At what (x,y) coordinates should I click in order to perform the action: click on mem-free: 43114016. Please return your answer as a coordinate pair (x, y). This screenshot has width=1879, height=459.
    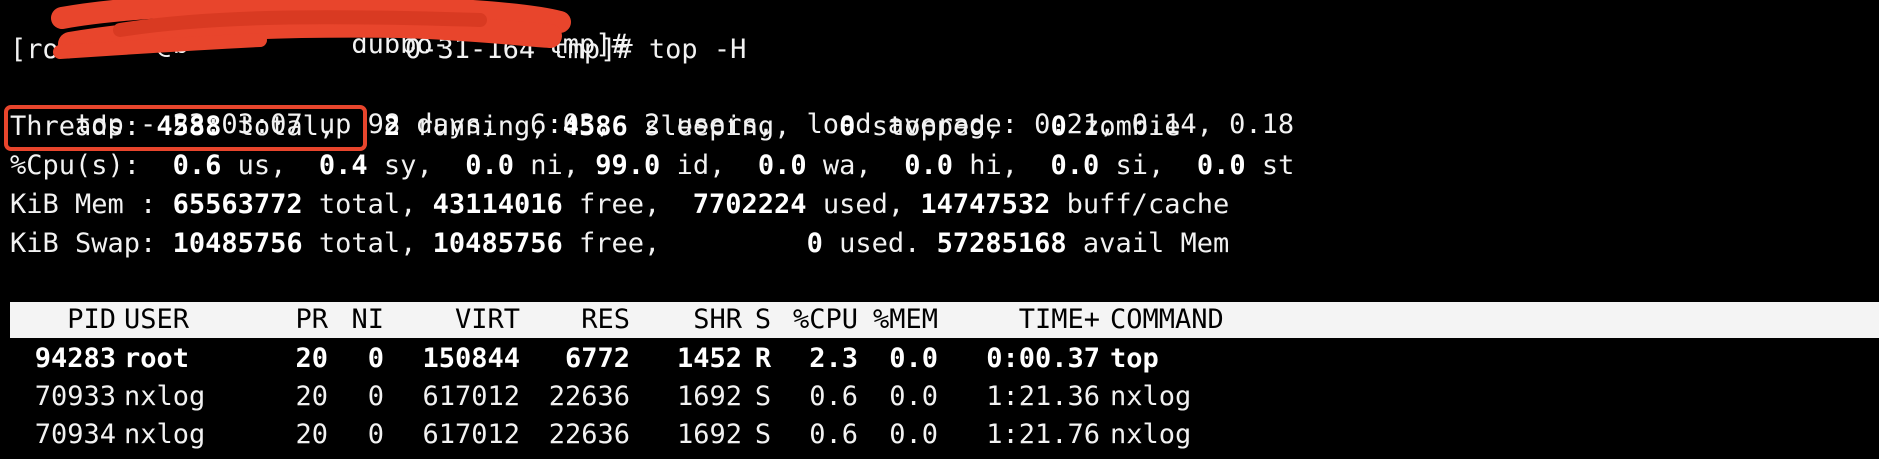
    Looking at the image, I should click on (497, 204).